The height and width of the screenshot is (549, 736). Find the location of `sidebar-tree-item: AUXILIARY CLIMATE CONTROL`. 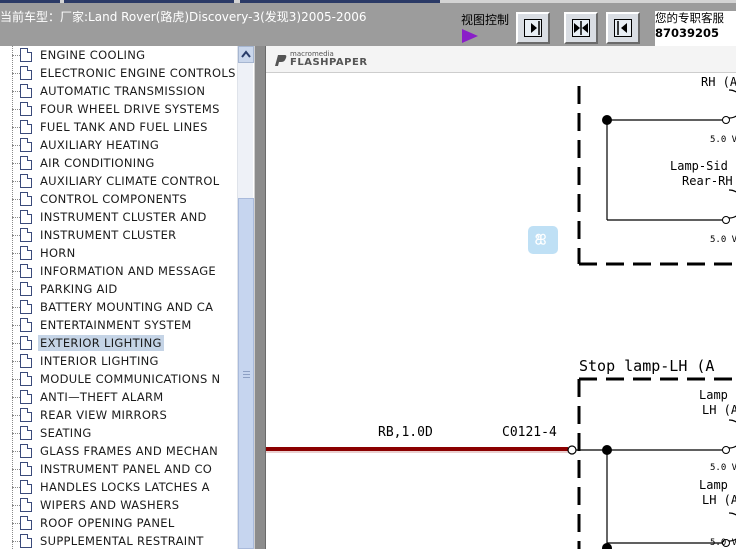

sidebar-tree-item: AUXILIARY CLIMATE CONTROL is located at coordinates (126, 181).